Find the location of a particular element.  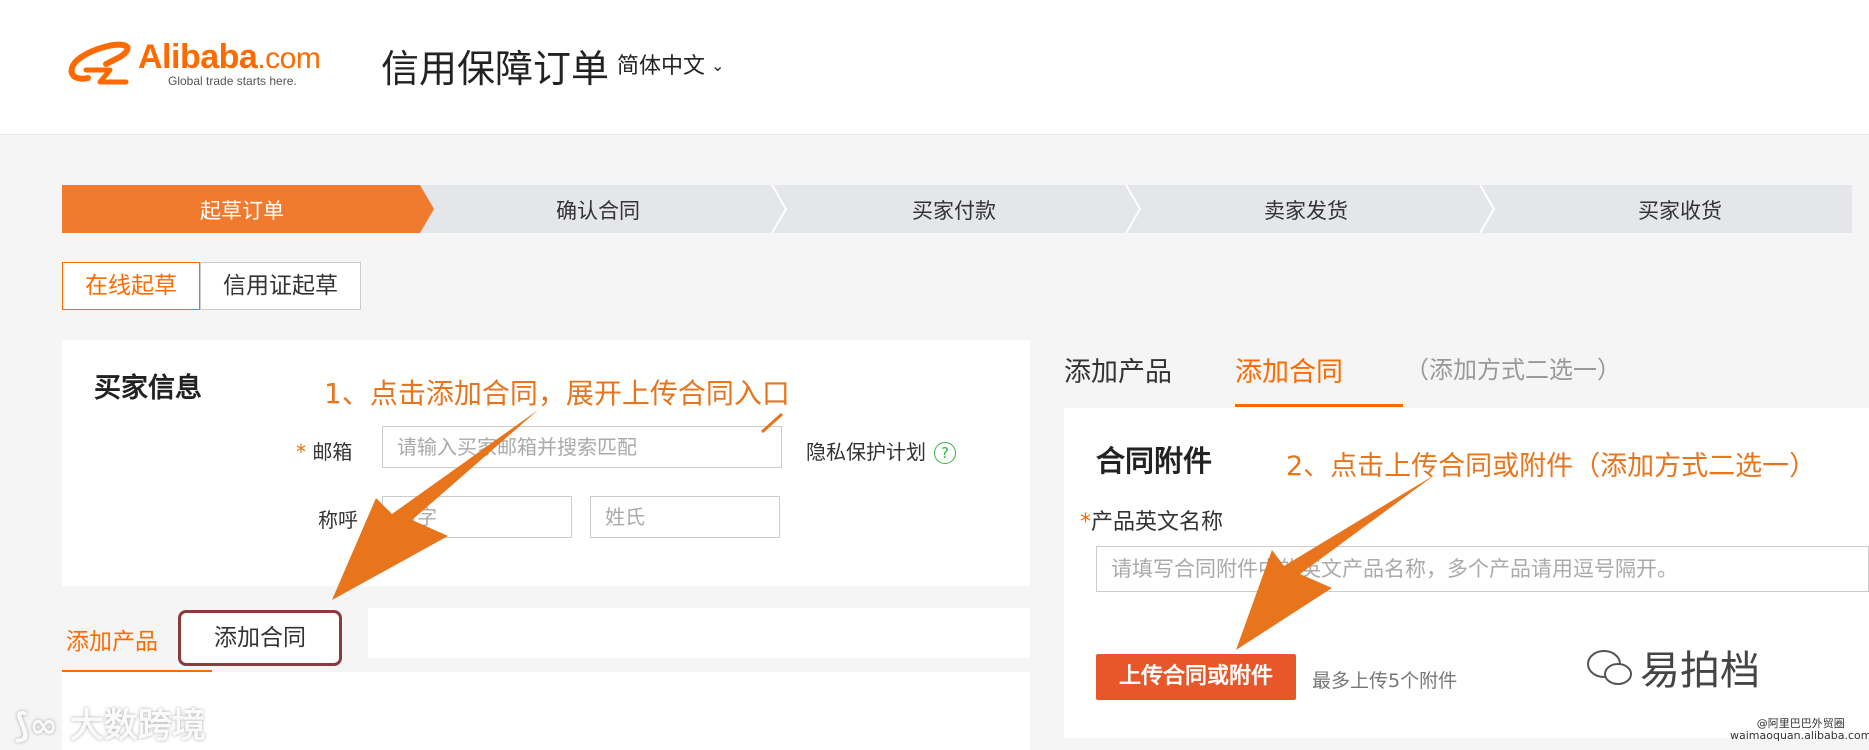

watermark-right: 易拍档 is located at coordinates (1673, 667).